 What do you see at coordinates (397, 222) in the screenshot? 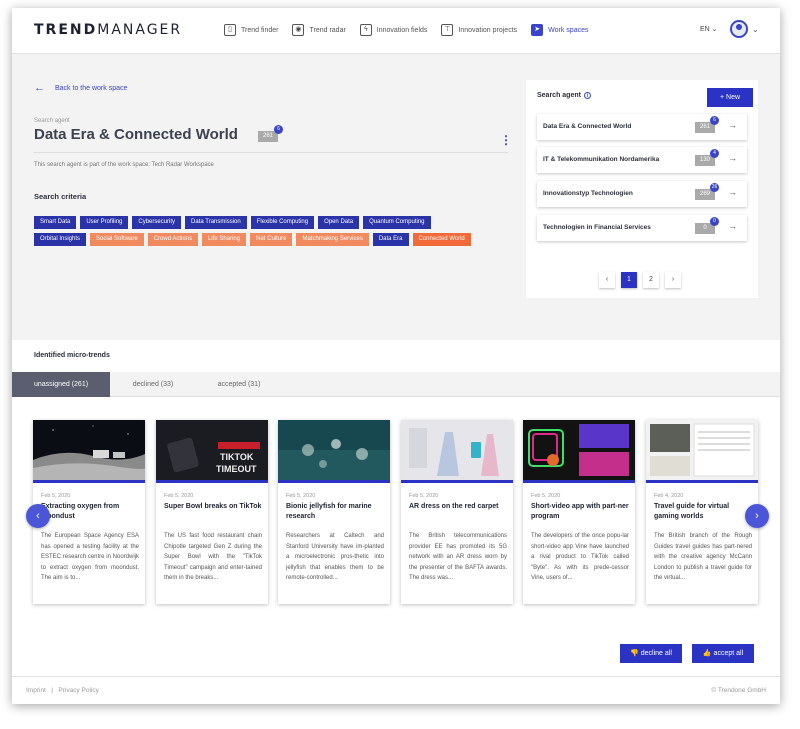
I see `criteria-tag: Quantum Computing` at bounding box center [397, 222].